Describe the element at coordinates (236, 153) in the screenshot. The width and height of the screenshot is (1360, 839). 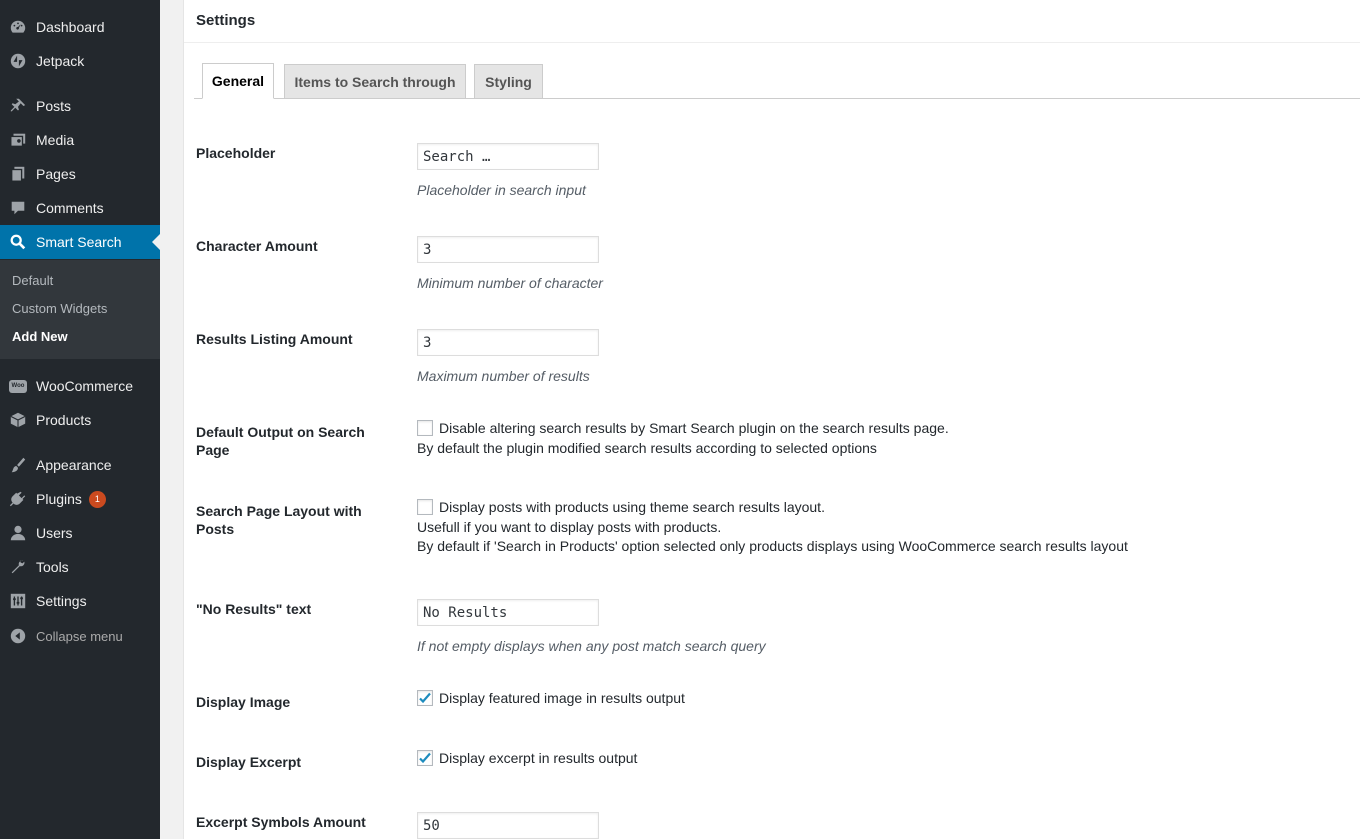
I see `placeholder-label: Placeholder` at that location.